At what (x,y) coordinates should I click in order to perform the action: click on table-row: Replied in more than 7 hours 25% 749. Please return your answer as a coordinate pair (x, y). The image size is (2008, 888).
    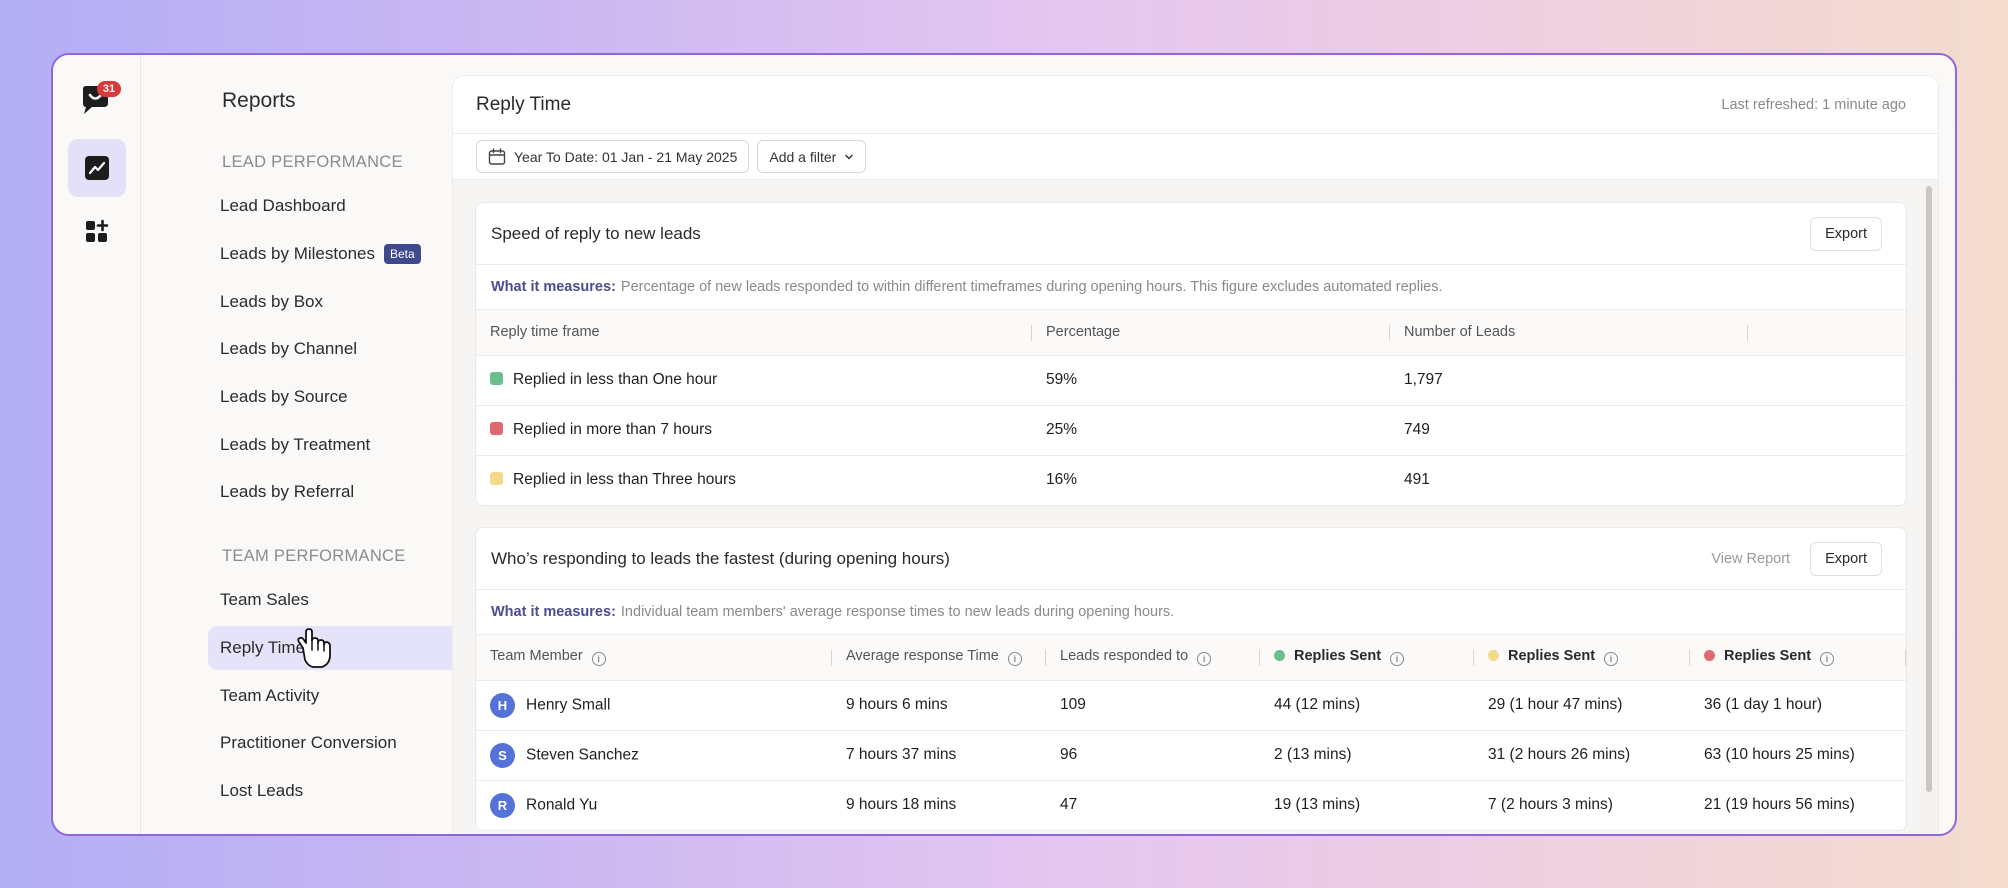
    Looking at the image, I should click on (1191, 430).